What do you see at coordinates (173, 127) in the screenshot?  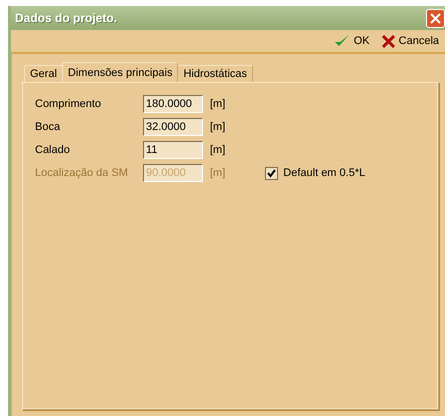 I see `input-field: 32.0000` at bounding box center [173, 127].